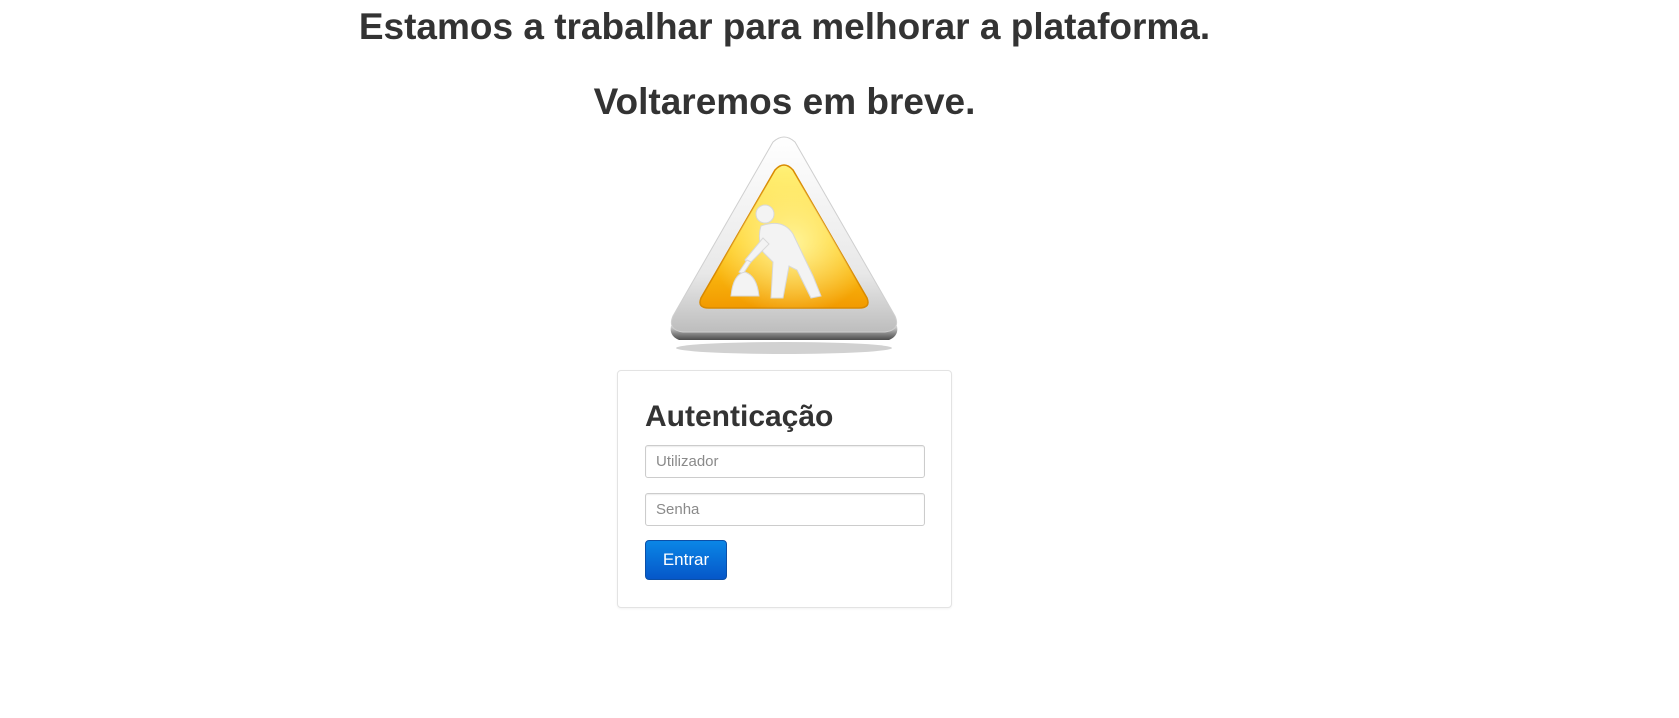 This screenshot has height=718, width=1679. Describe the element at coordinates (739, 416) in the screenshot. I see `login-title: Autenticação` at that location.